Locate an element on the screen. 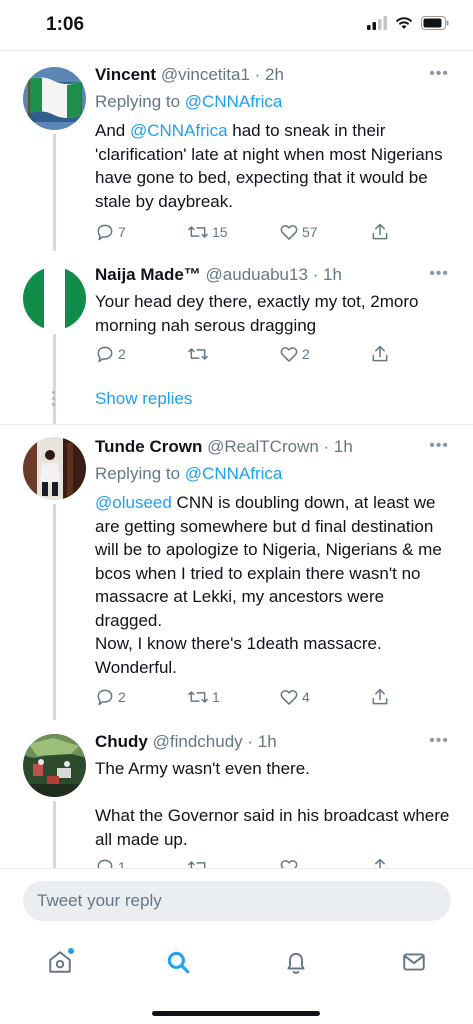 The image size is (473, 1024). reply-input: Tweet your reply is located at coordinates (237, 901).